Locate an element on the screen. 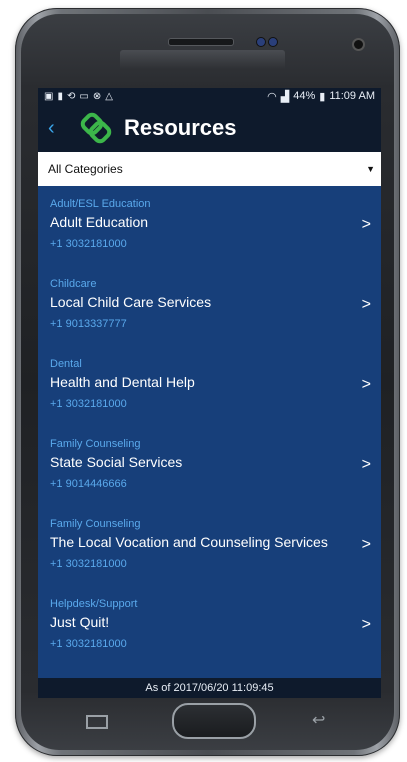 The height and width of the screenshot is (762, 407). item-name: Adult Education is located at coordinates (99, 222).